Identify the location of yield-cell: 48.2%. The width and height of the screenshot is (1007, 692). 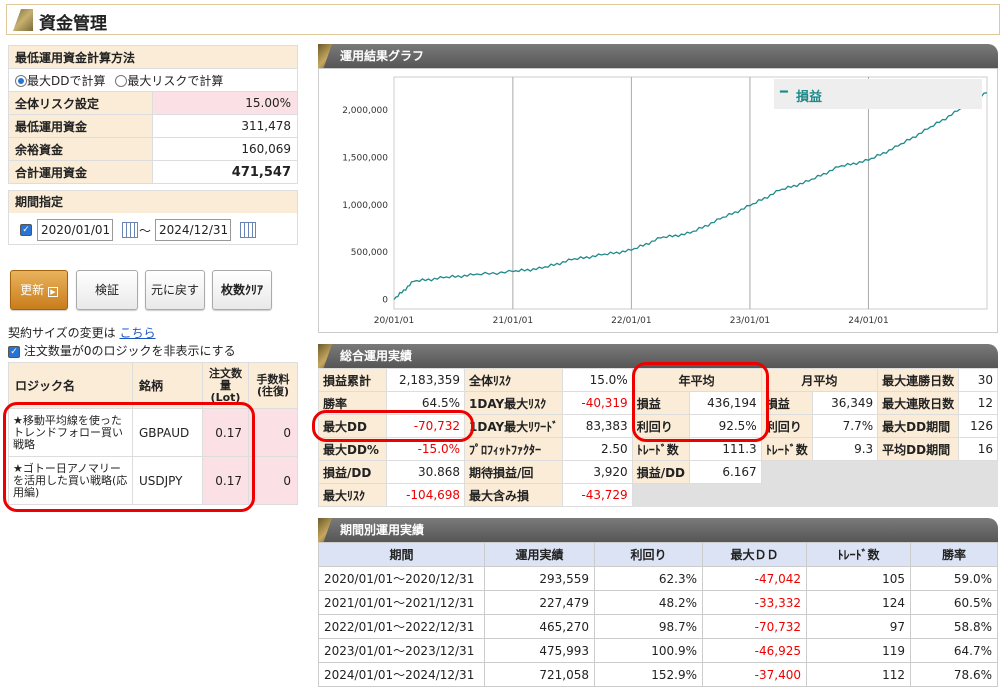
(648, 602).